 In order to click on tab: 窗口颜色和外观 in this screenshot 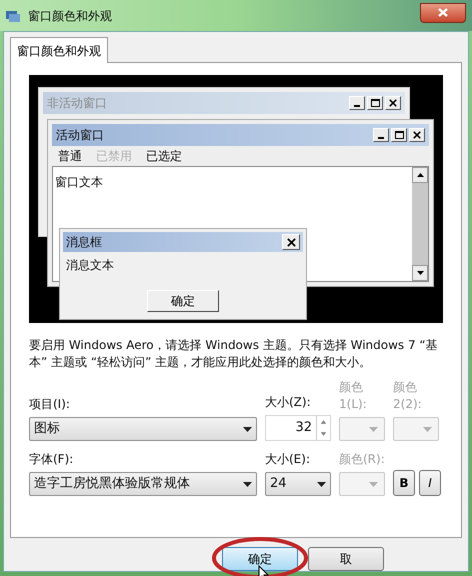, I will do `click(59, 50)`.